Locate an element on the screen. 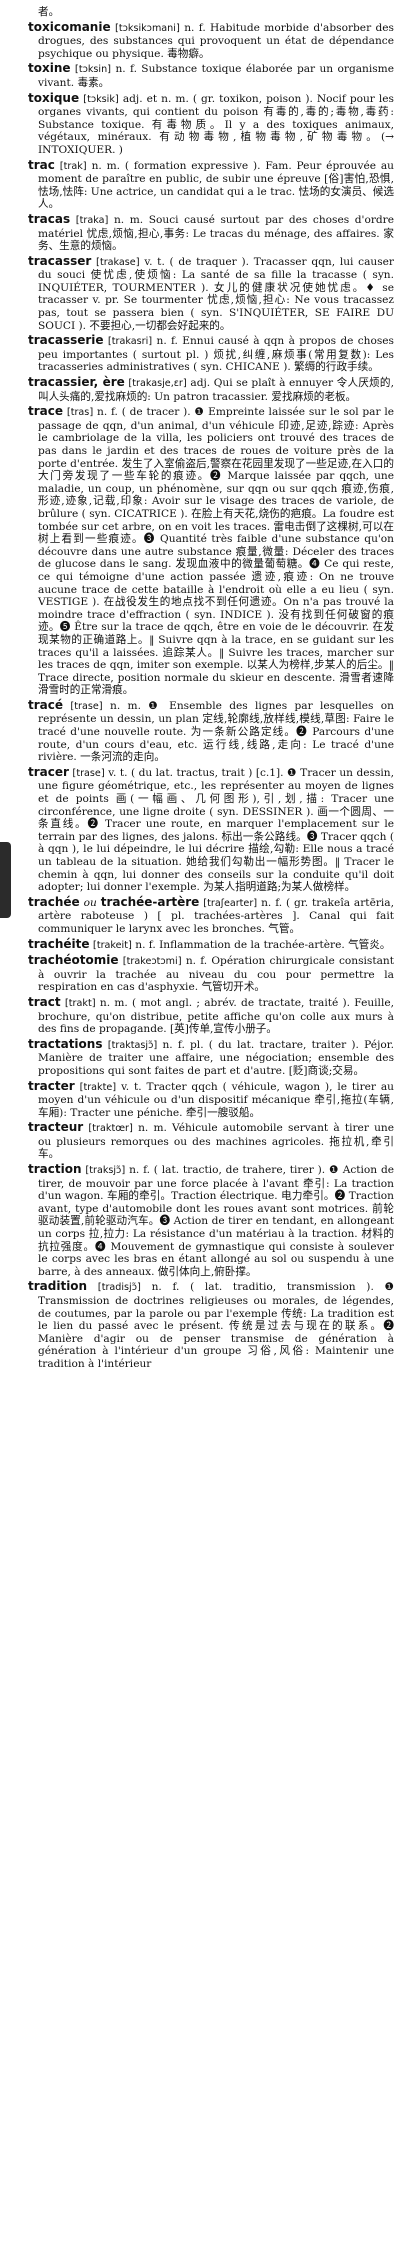 The image size is (402, 2263). phonetic-transcription: trak is located at coordinates (73, 166).